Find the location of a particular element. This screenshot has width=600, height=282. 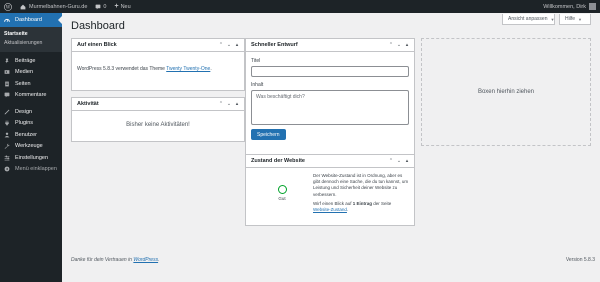

svg-text: W is located at coordinates (8, 7).